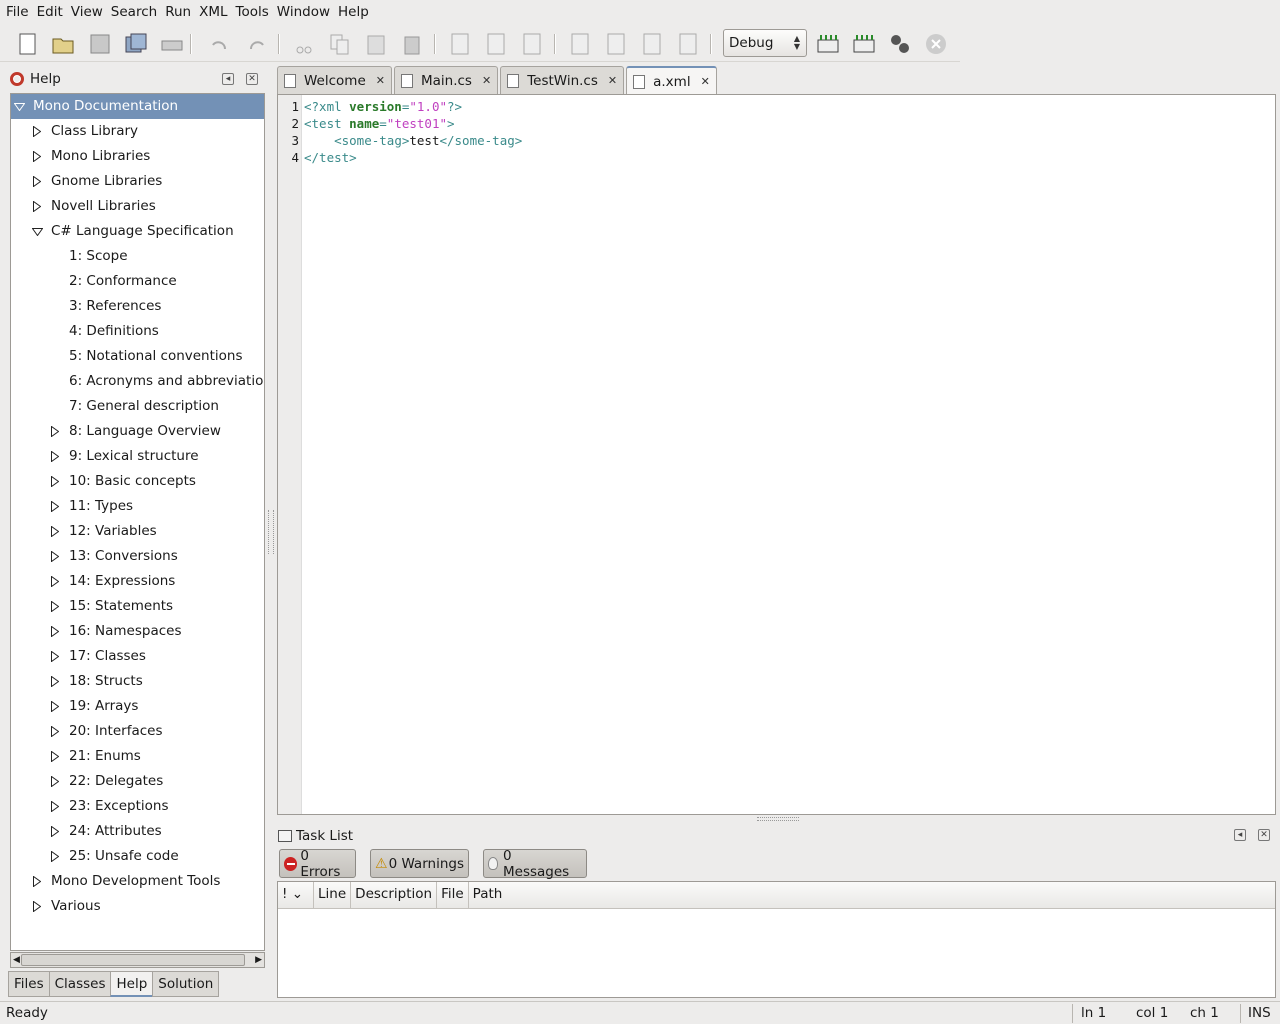  I want to click on tree-item: 9: Lexical structure, so click(137, 456).